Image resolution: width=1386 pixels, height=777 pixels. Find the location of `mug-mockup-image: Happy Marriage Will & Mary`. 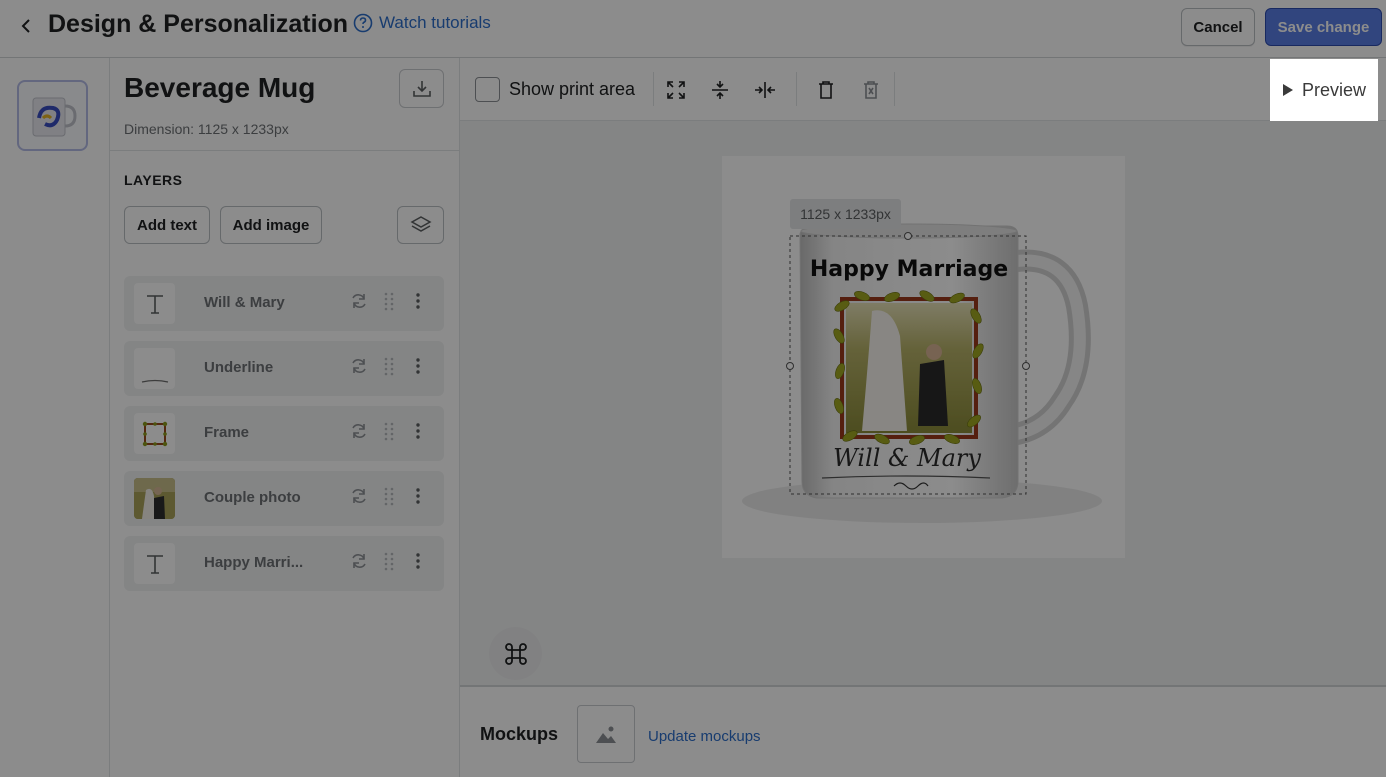

mug-mockup-image: Happy Marriage Will & Mary is located at coordinates (922, 373).